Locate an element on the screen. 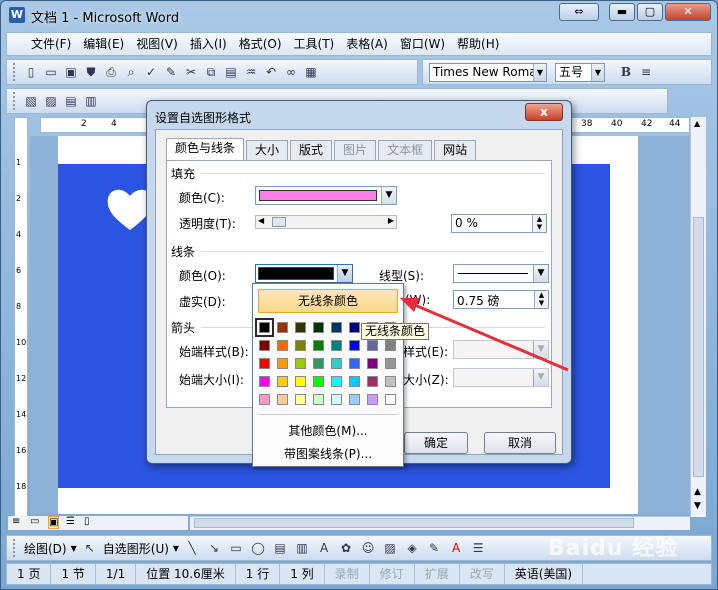 This screenshot has height=590, width=718. status-field: 修订 is located at coordinates (392, 574).